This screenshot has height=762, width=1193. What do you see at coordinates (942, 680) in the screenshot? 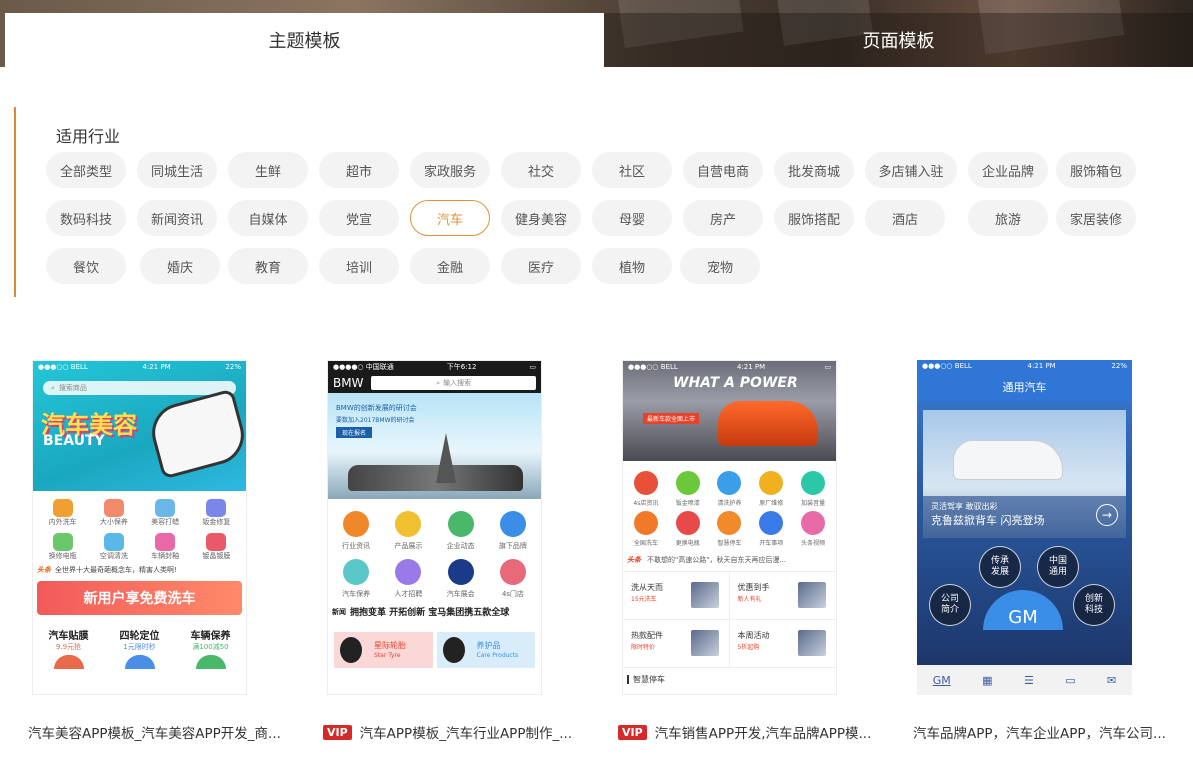
I see `nav-home-logo: GM` at bounding box center [942, 680].